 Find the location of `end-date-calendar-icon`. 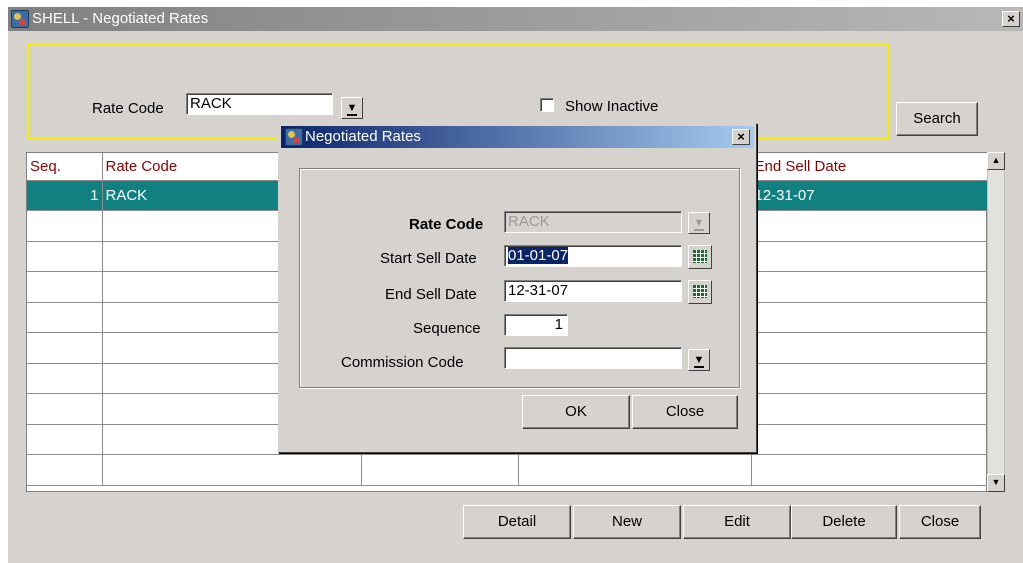

end-date-calendar-icon is located at coordinates (700, 292).